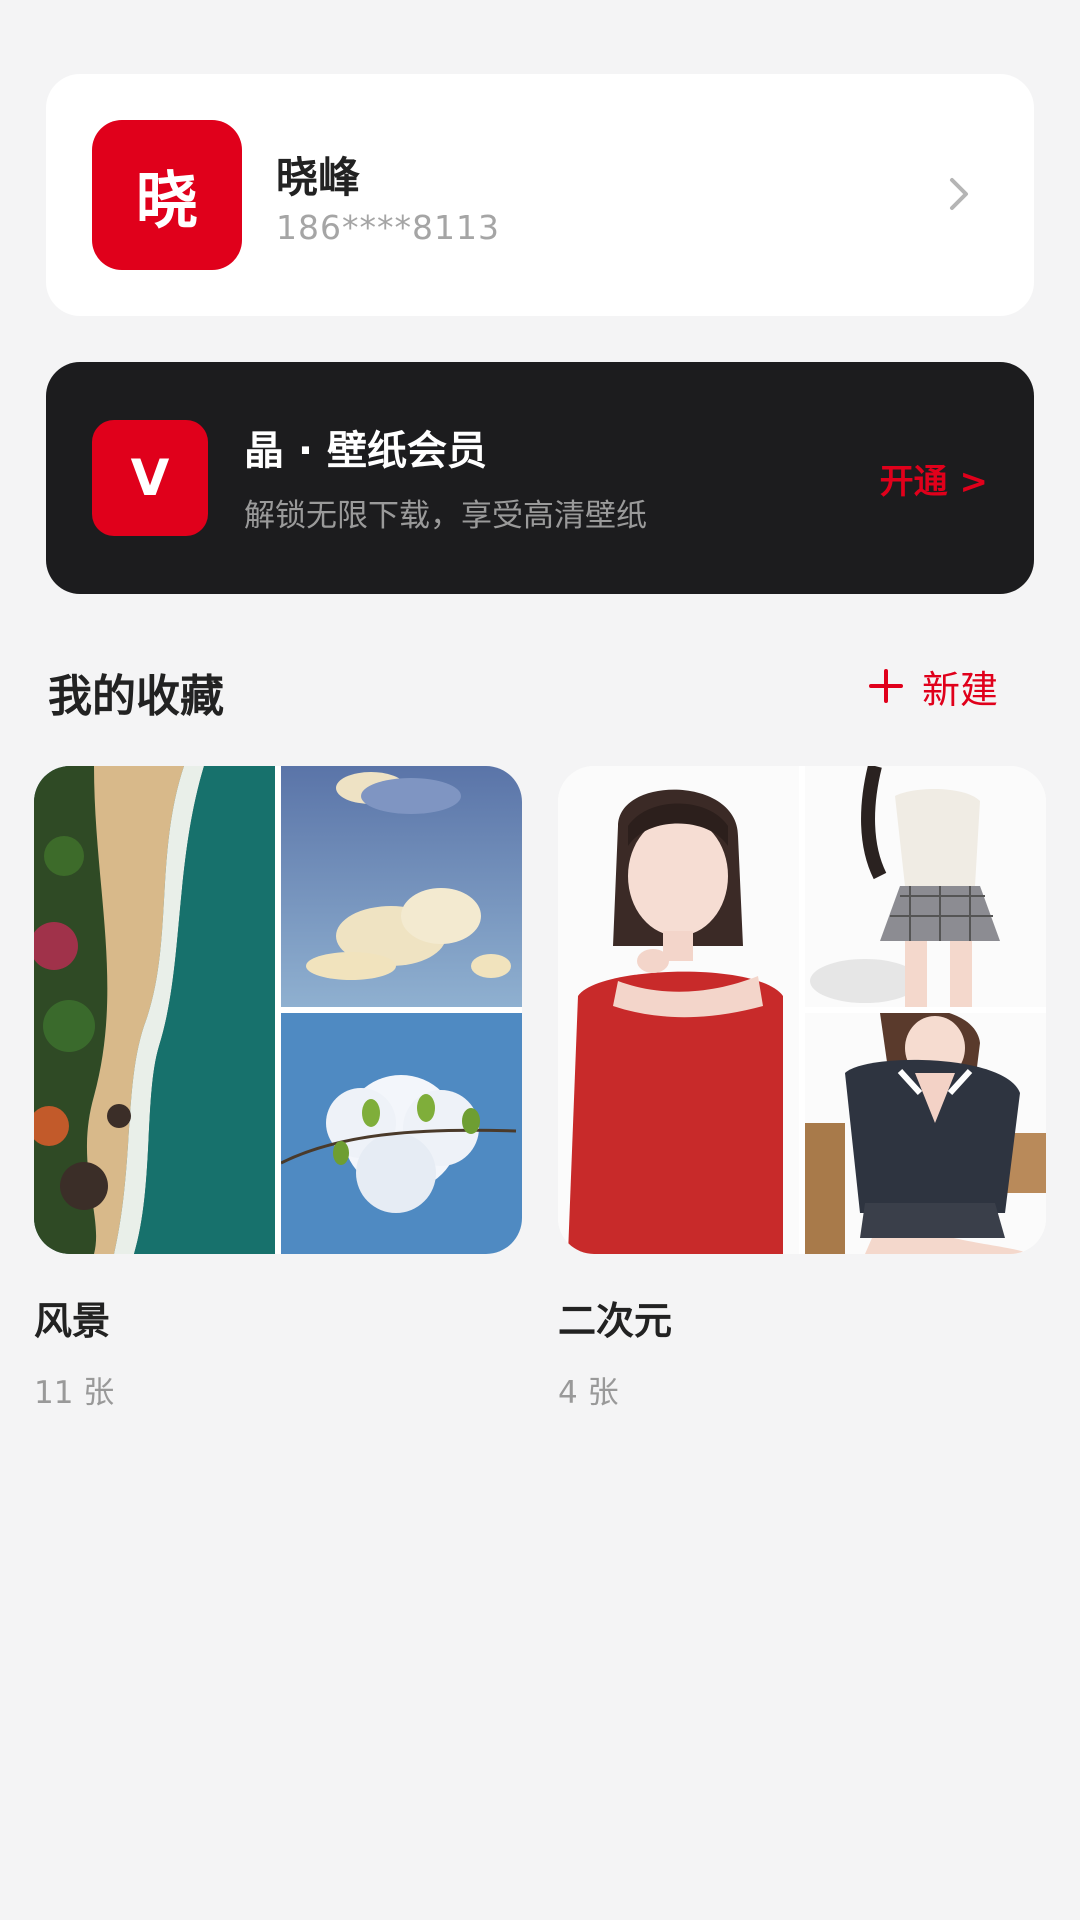  What do you see at coordinates (401, 886) in the screenshot?
I see `sky-clouds-photo` at bounding box center [401, 886].